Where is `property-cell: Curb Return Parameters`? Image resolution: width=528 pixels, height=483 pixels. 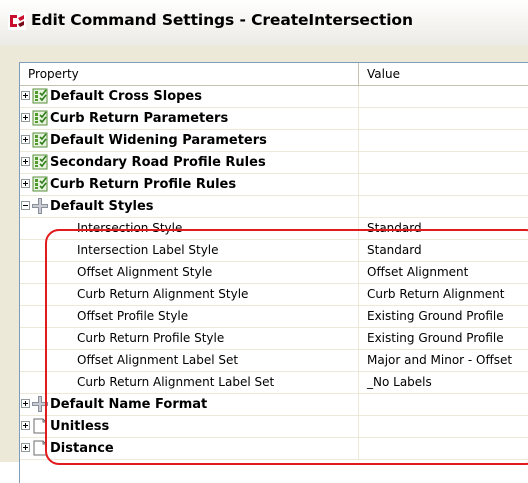
property-cell: Curb Return Parameters is located at coordinates (189, 118).